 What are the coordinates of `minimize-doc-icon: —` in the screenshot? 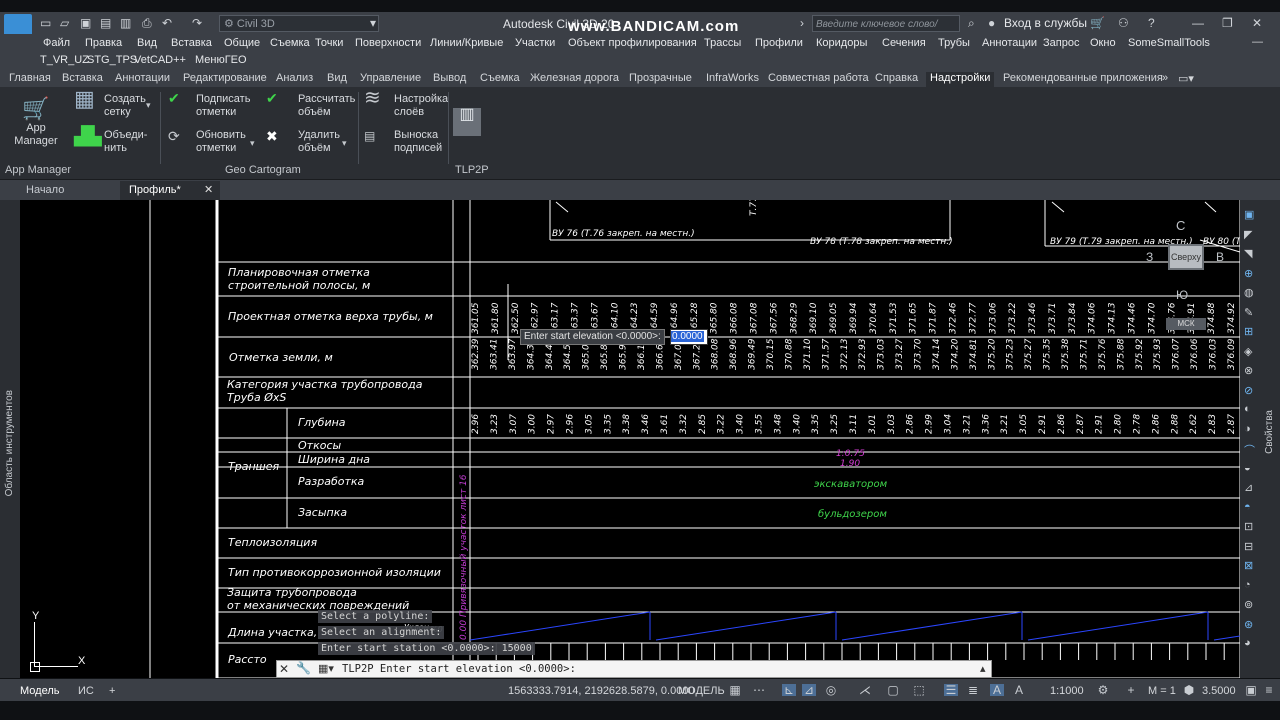 It's located at (1257, 42).